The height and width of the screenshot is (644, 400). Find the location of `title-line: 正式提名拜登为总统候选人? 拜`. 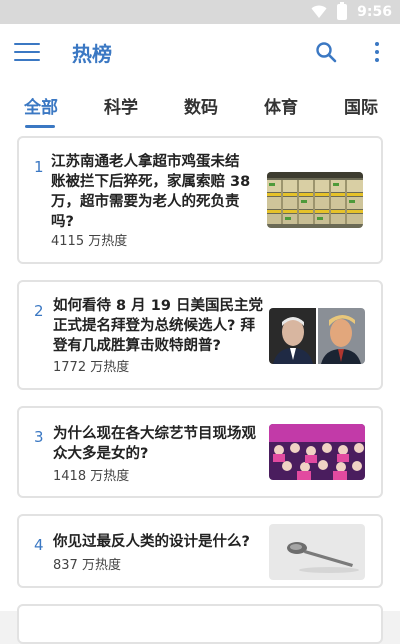

title-line: 正式提名拜登为总统候选人? 拜 is located at coordinates (154, 326).